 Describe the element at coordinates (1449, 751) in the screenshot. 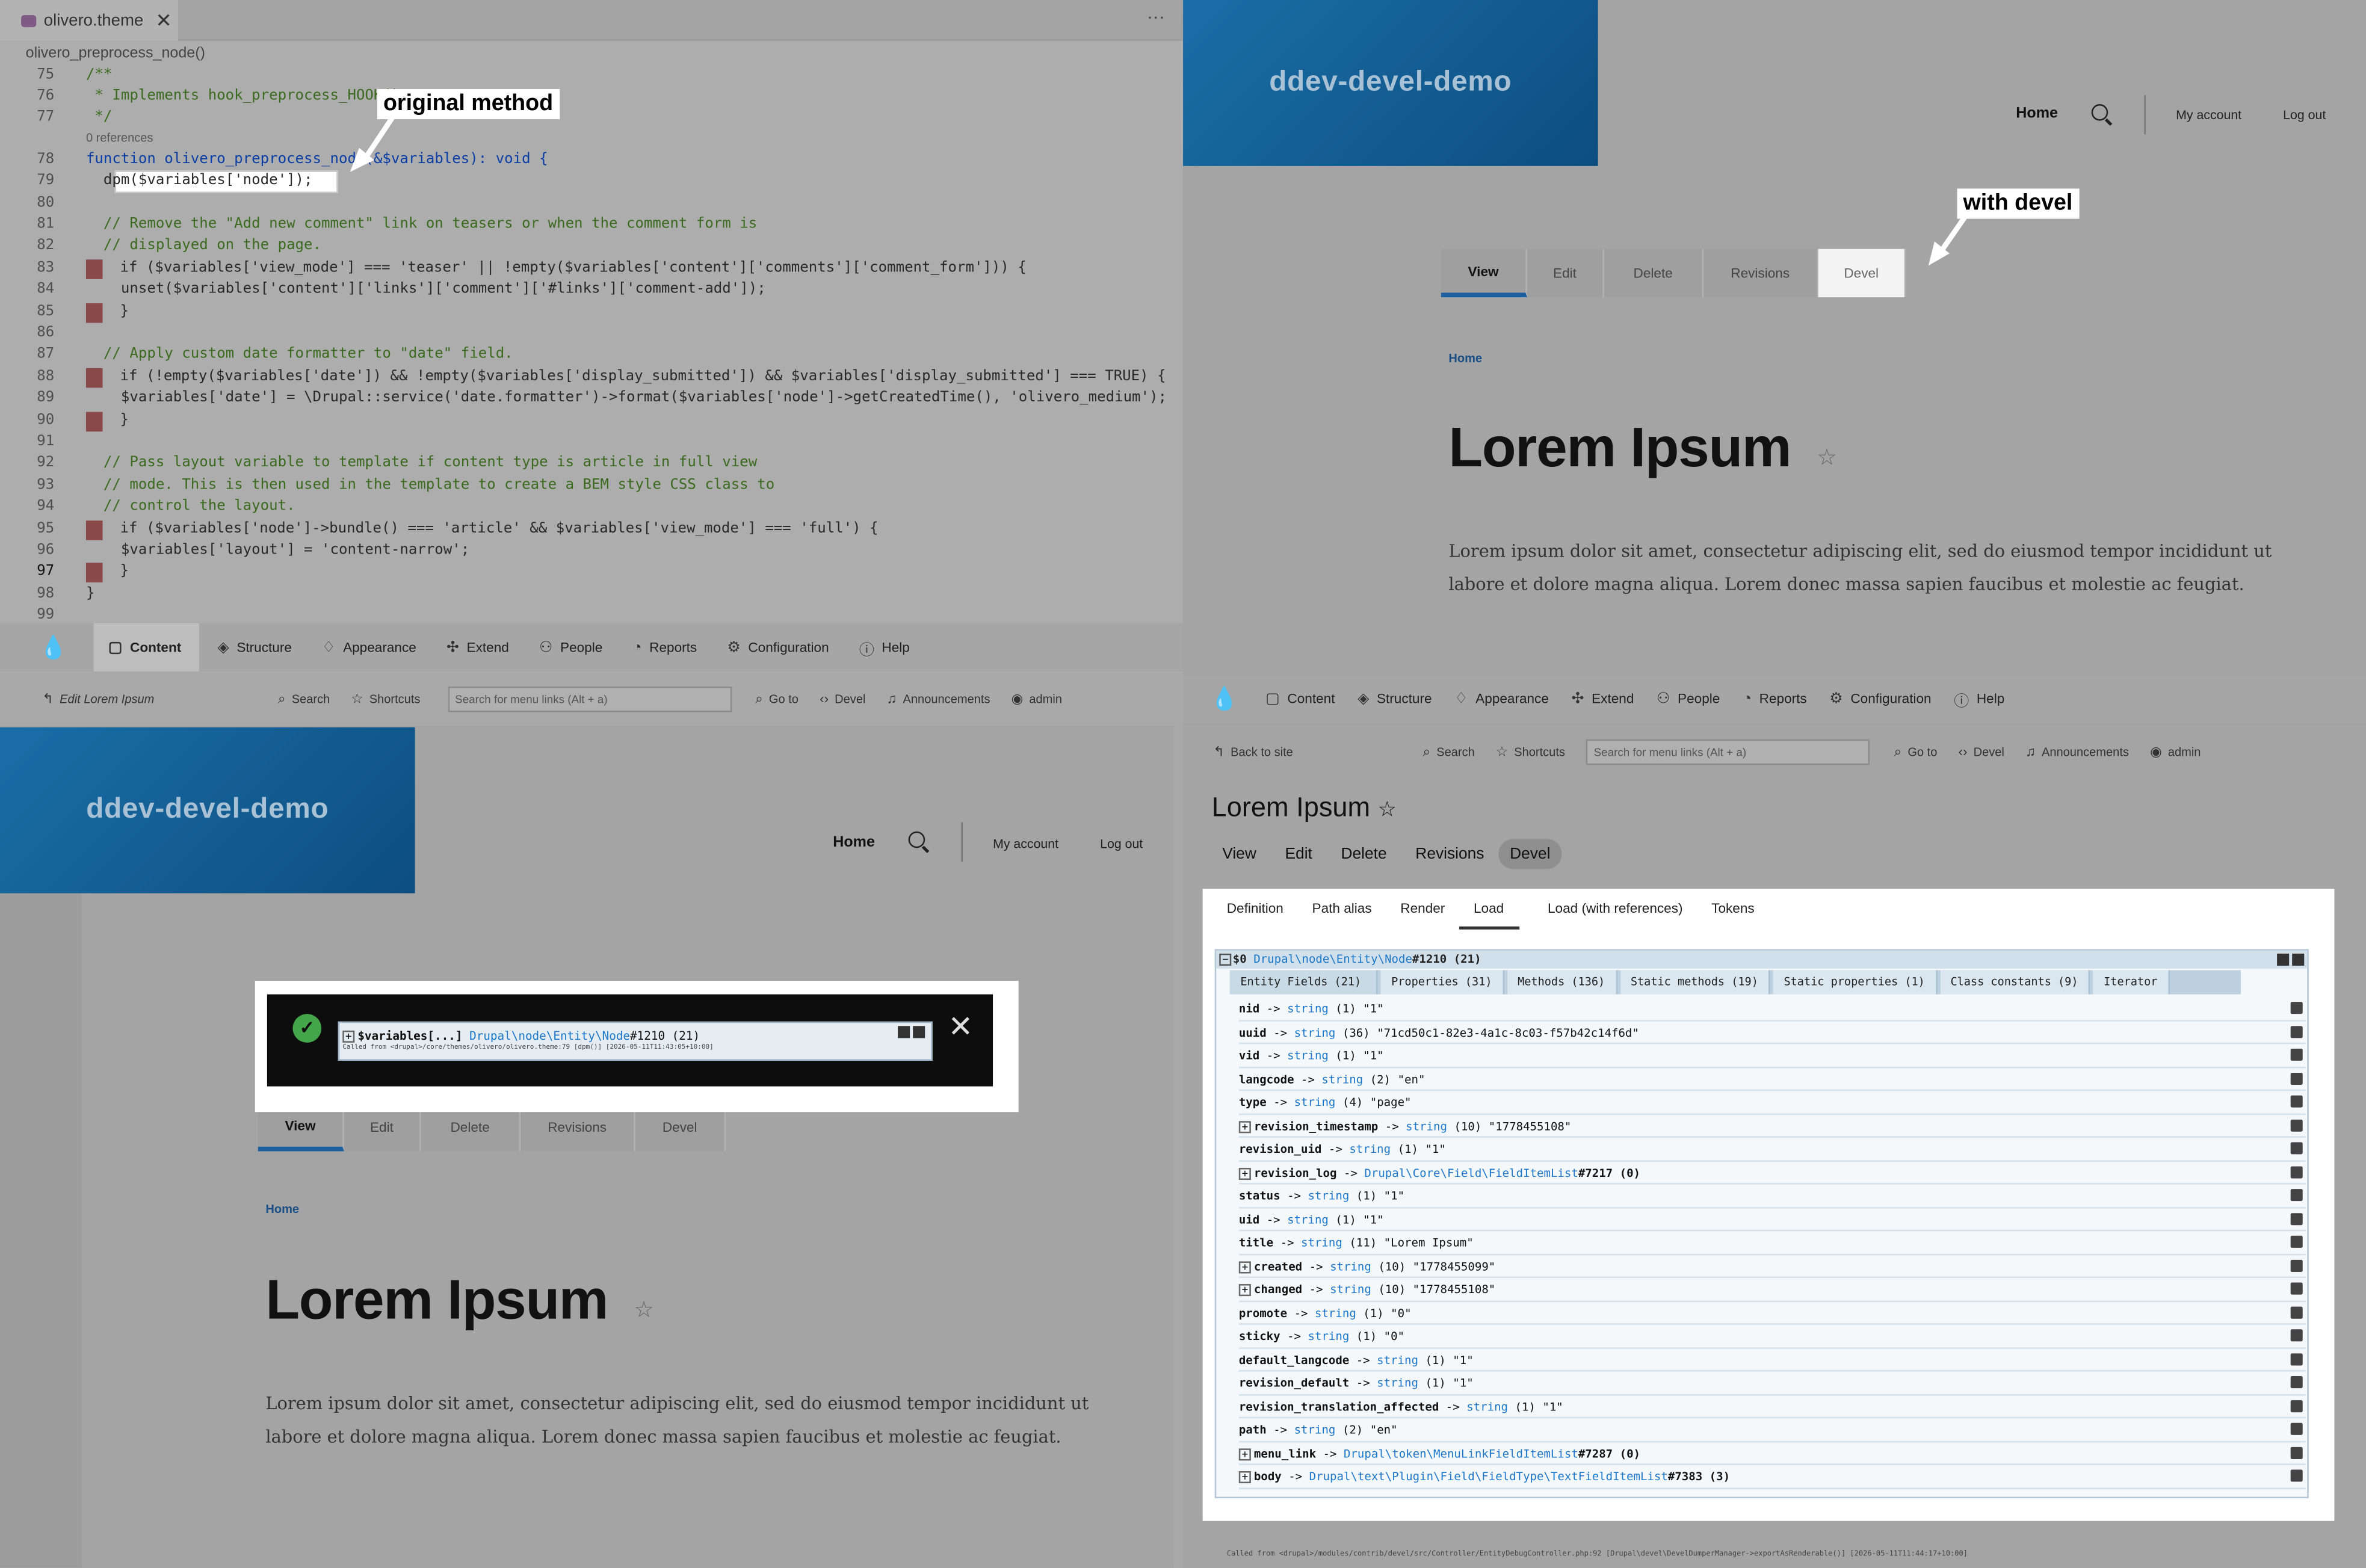

I see `subbar-search: ⌕ Search` at that location.